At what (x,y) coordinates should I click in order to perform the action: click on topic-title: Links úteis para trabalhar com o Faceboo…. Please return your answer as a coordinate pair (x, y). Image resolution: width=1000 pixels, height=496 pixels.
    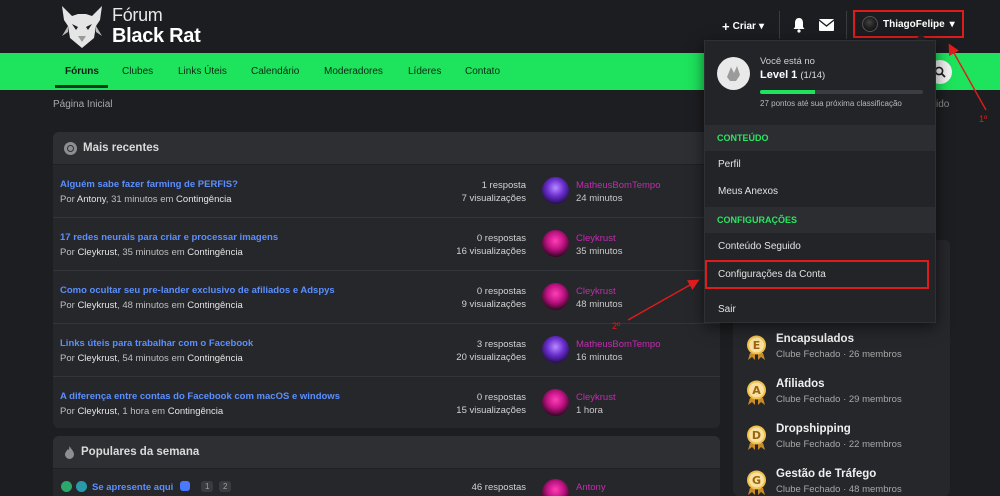
    Looking at the image, I should click on (156, 343).